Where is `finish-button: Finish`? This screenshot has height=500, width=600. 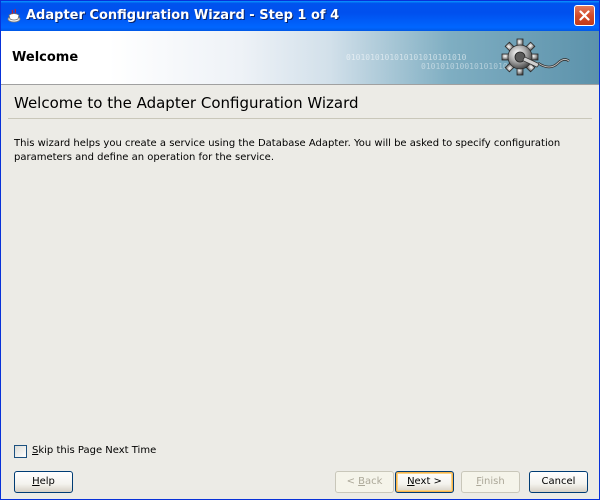 finish-button: Finish is located at coordinates (490, 482).